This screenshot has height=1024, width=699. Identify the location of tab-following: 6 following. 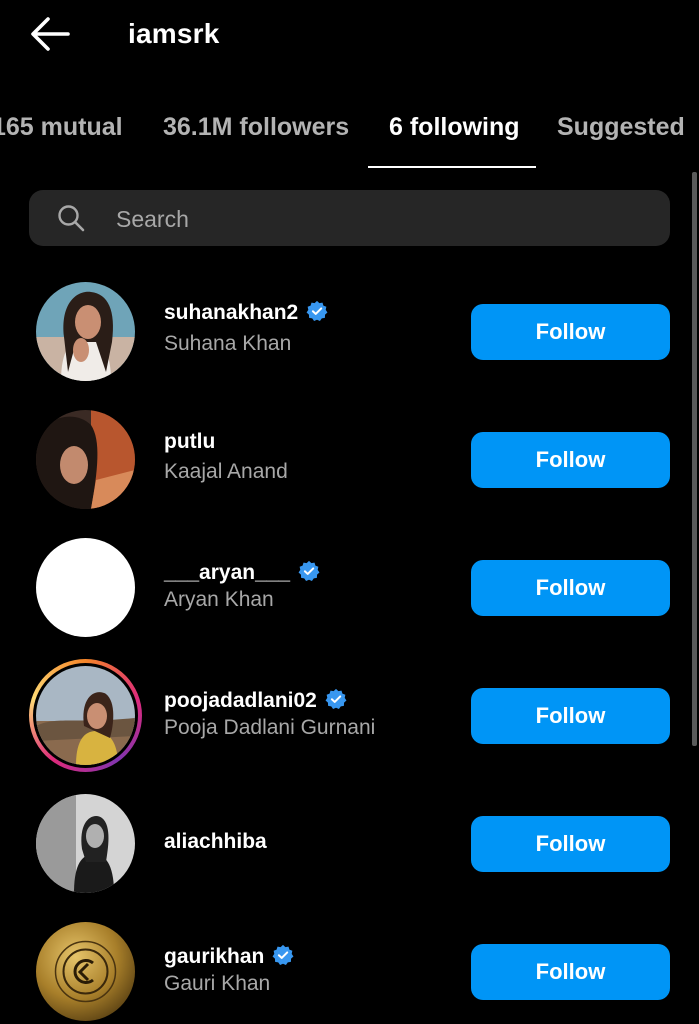
(454, 127).